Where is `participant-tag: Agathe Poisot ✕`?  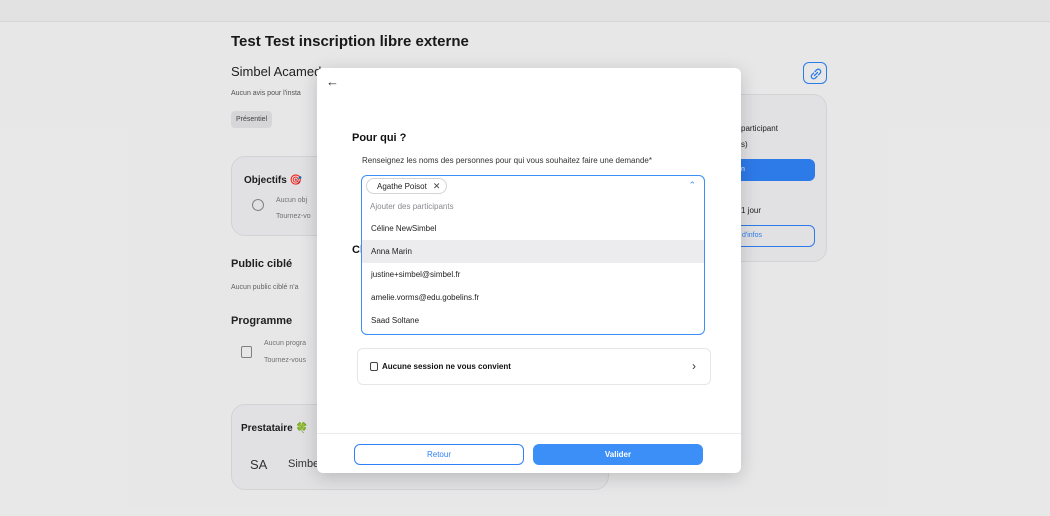 participant-tag: Agathe Poisot ✕ is located at coordinates (407, 186).